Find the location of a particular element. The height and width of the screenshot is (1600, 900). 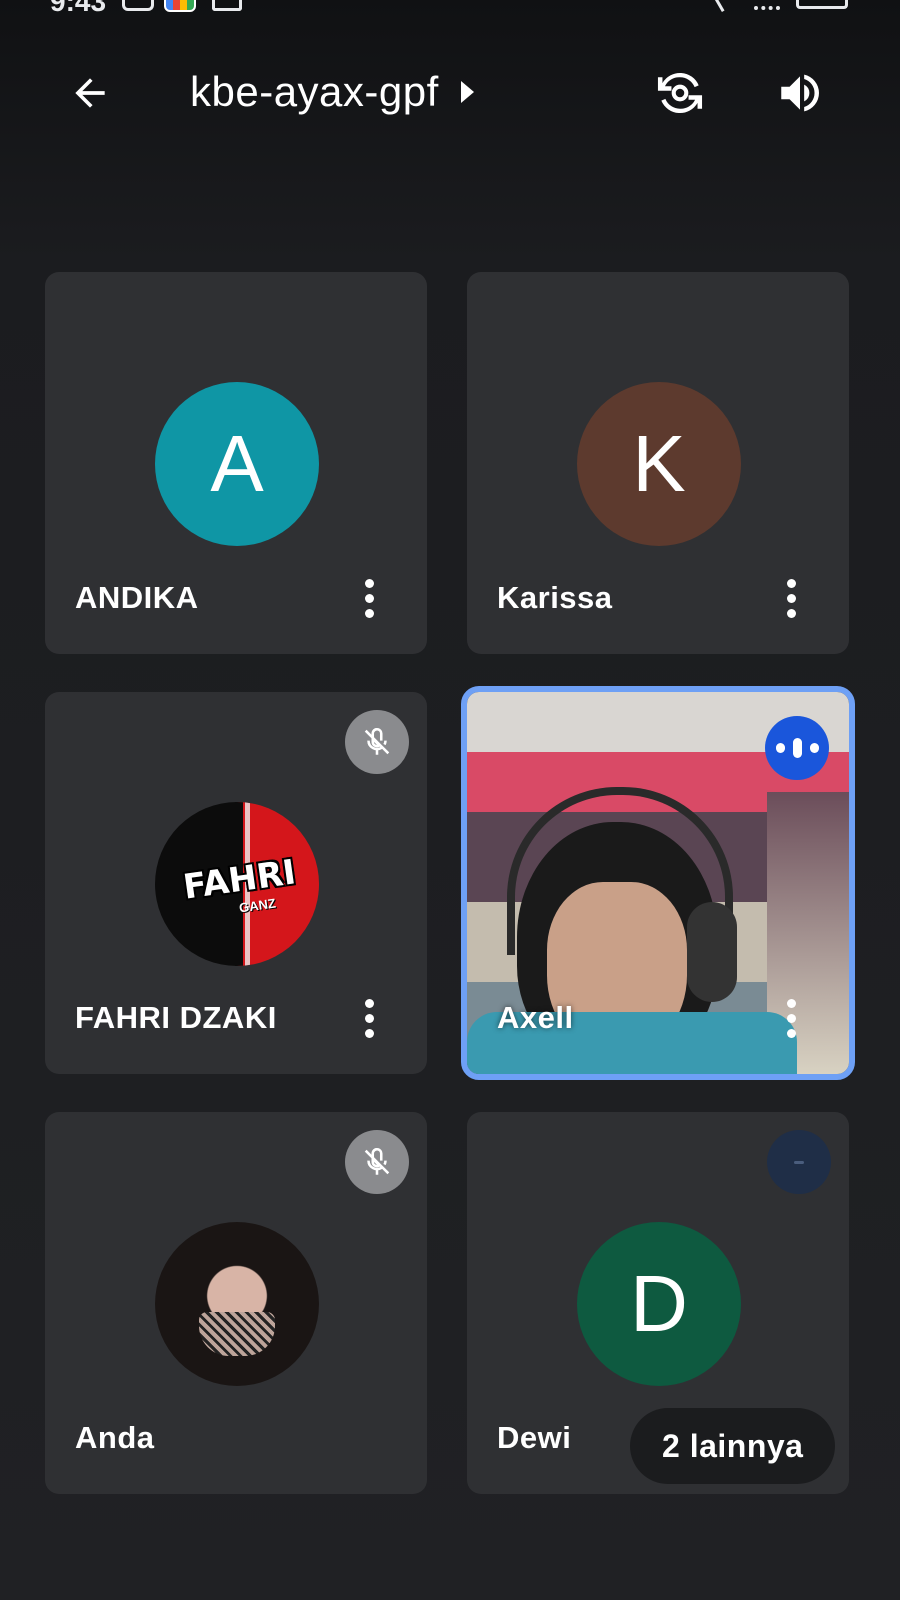

speaker-icon is located at coordinates (800, 93).